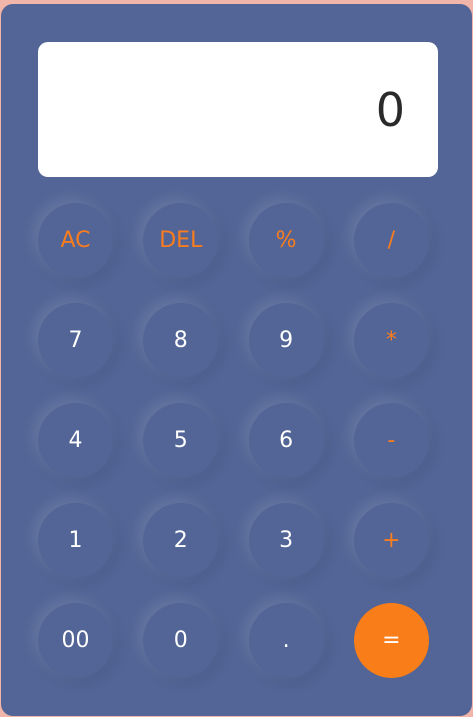 The height and width of the screenshot is (717, 473). I want to click on subtract-button: -, so click(391, 440).